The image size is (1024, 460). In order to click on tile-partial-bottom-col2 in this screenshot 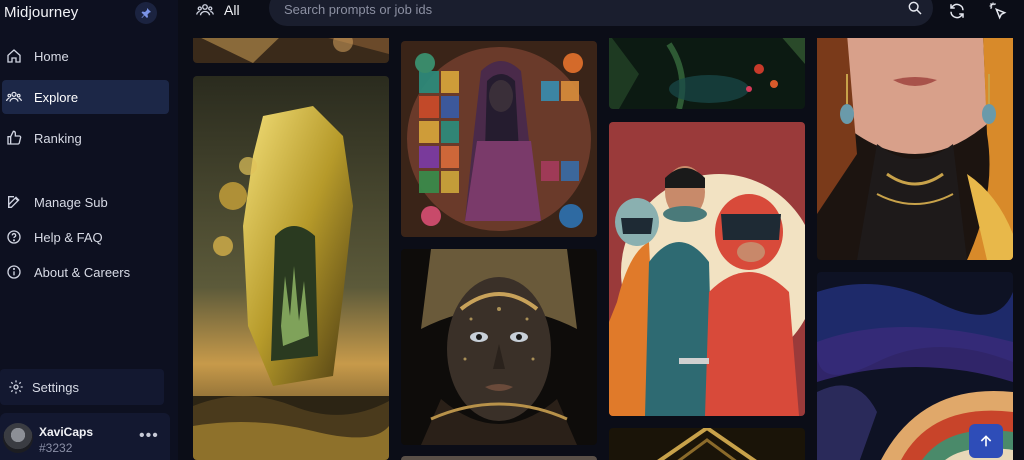, I will do `click(499, 458)`.